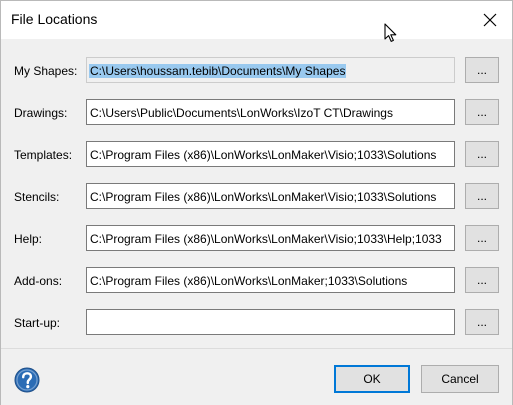 The height and width of the screenshot is (405, 513). What do you see at coordinates (54, 19) in the screenshot?
I see `dialog-title: File Locations` at bounding box center [54, 19].